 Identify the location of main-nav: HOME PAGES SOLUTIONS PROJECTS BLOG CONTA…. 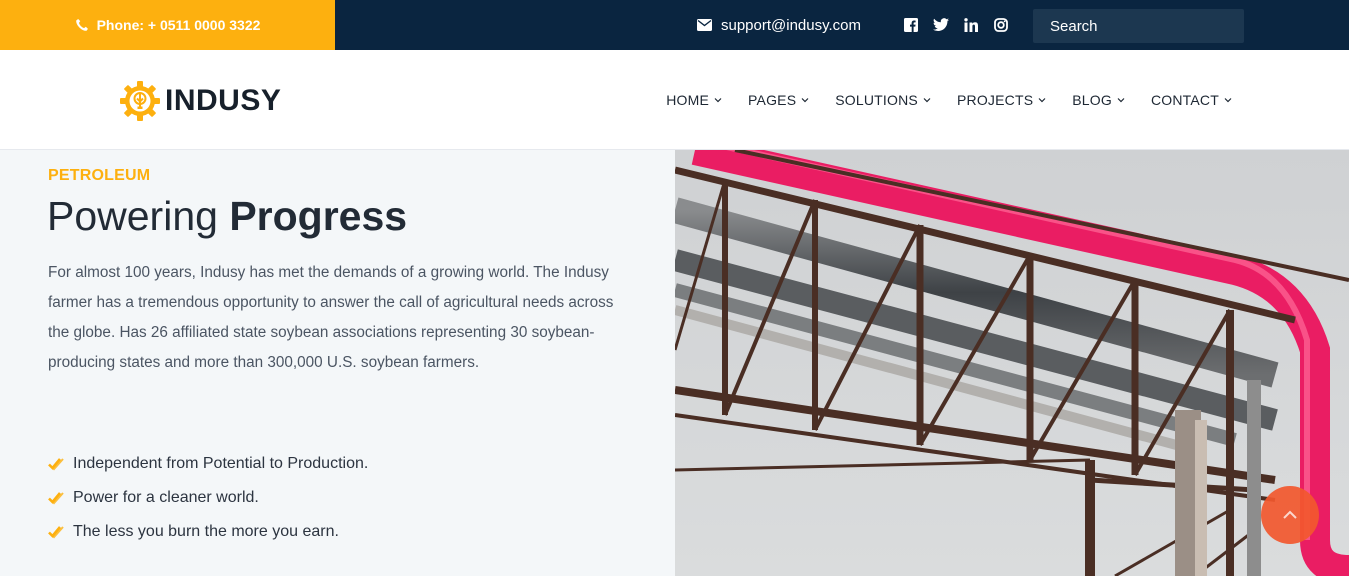
(949, 100).